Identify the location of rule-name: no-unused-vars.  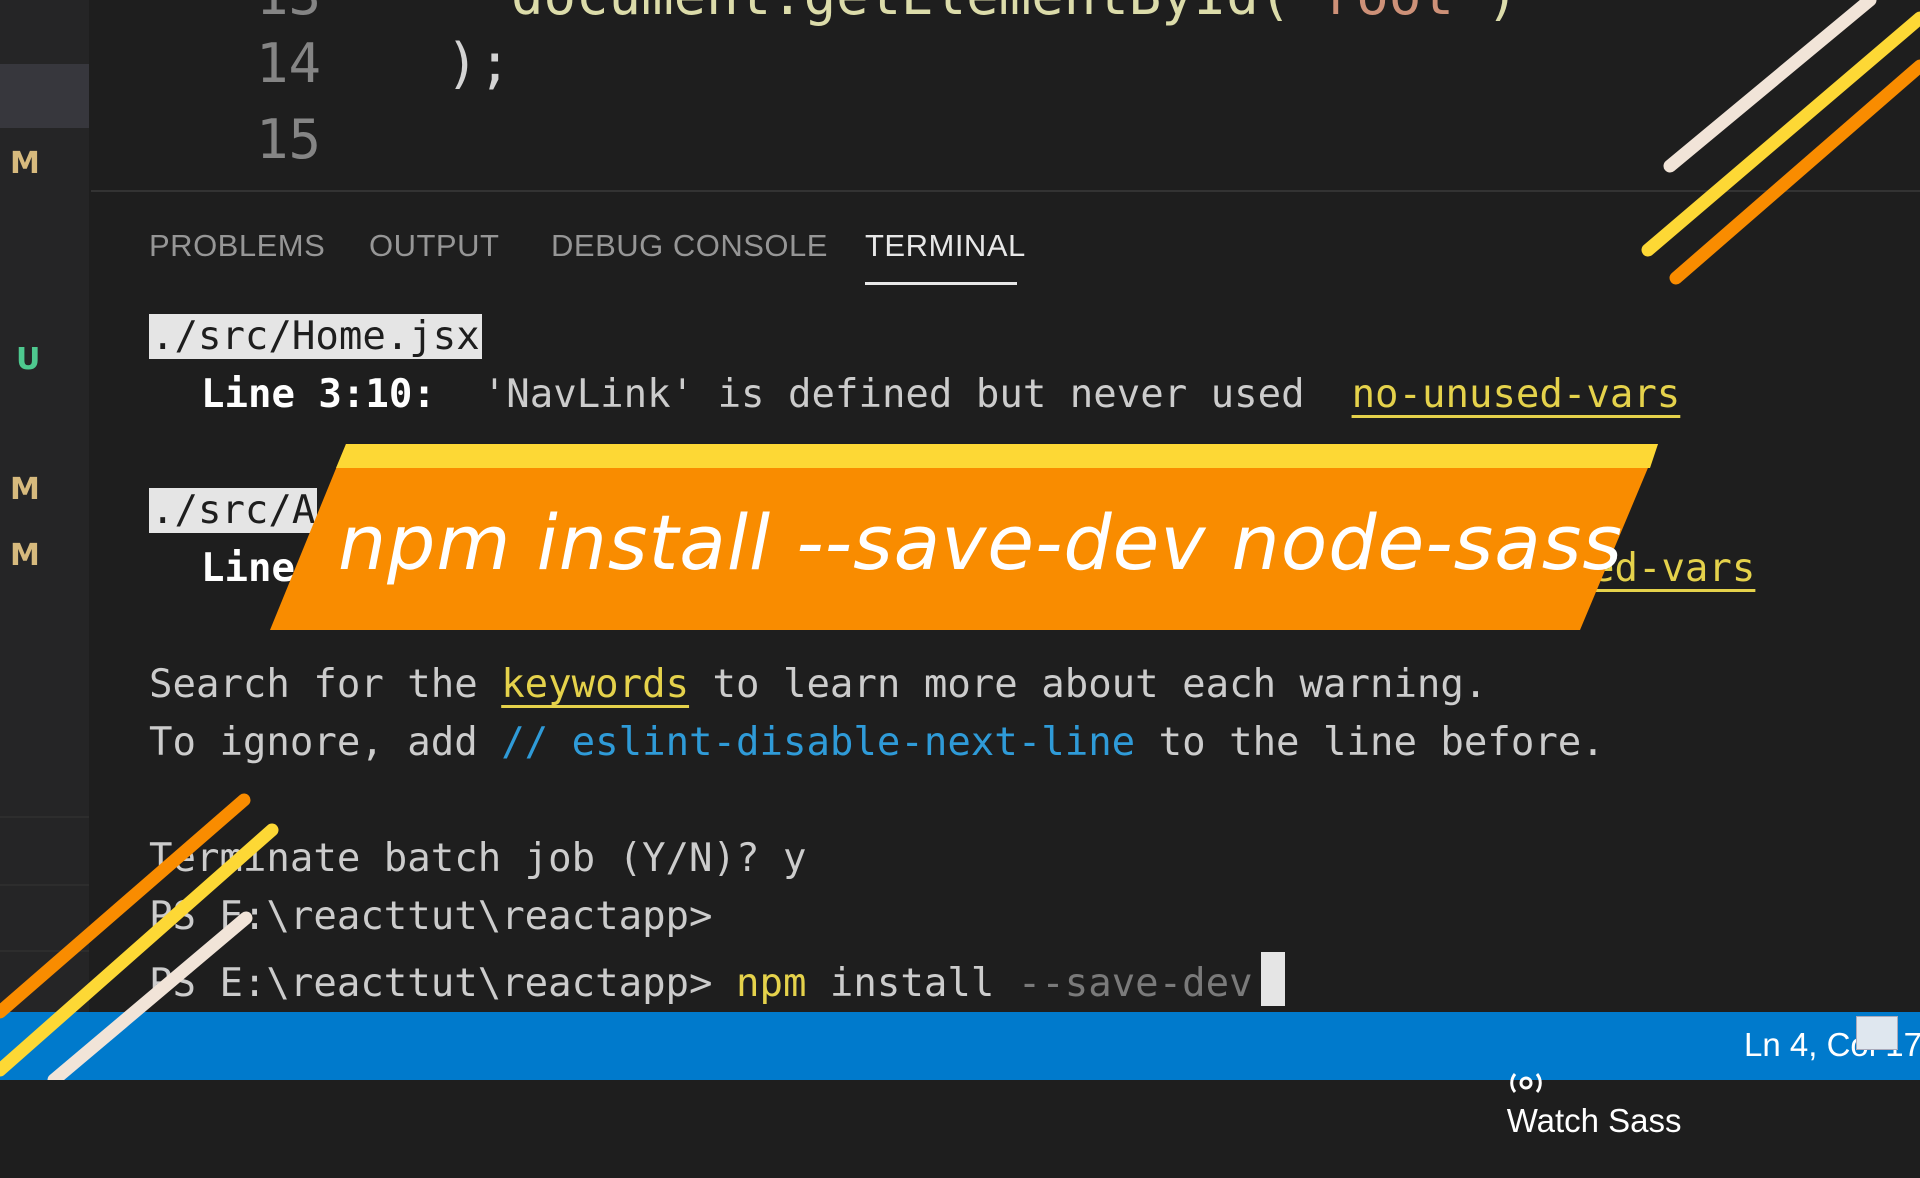
(1516, 394).